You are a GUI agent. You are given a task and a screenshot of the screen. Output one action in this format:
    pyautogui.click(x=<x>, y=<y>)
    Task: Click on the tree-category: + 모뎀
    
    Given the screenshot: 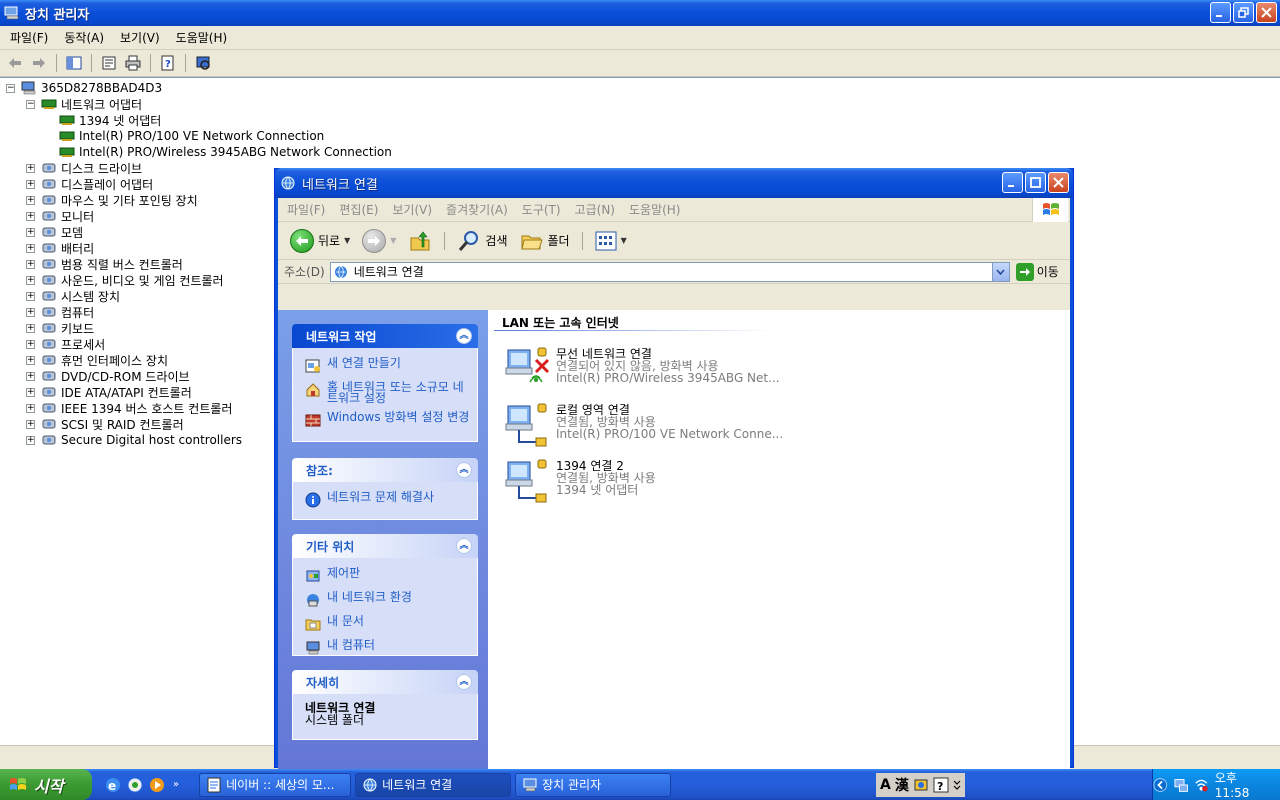 What is the action you would take?
    pyautogui.click(x=54, y=232)
    